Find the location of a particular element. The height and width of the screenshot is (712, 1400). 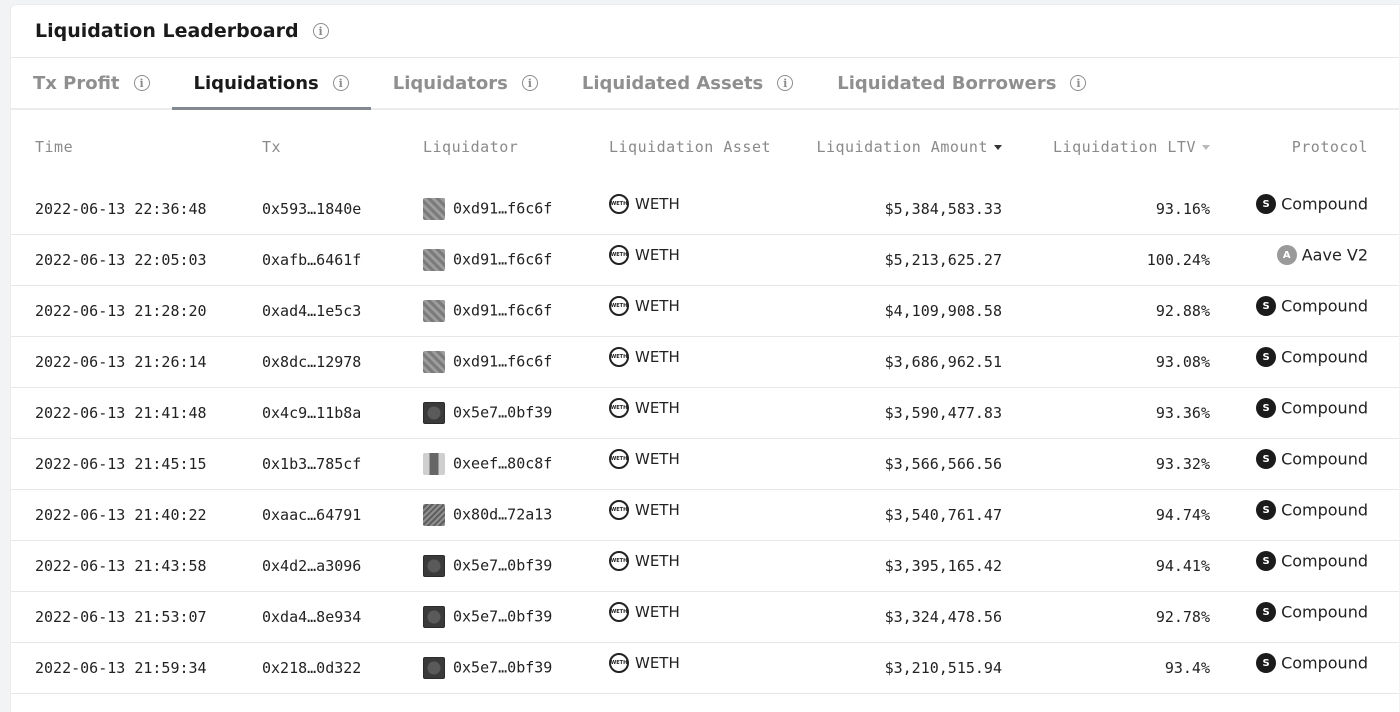

card-header: Liquidation Leaderboard i is located at coordinates (705, 31).